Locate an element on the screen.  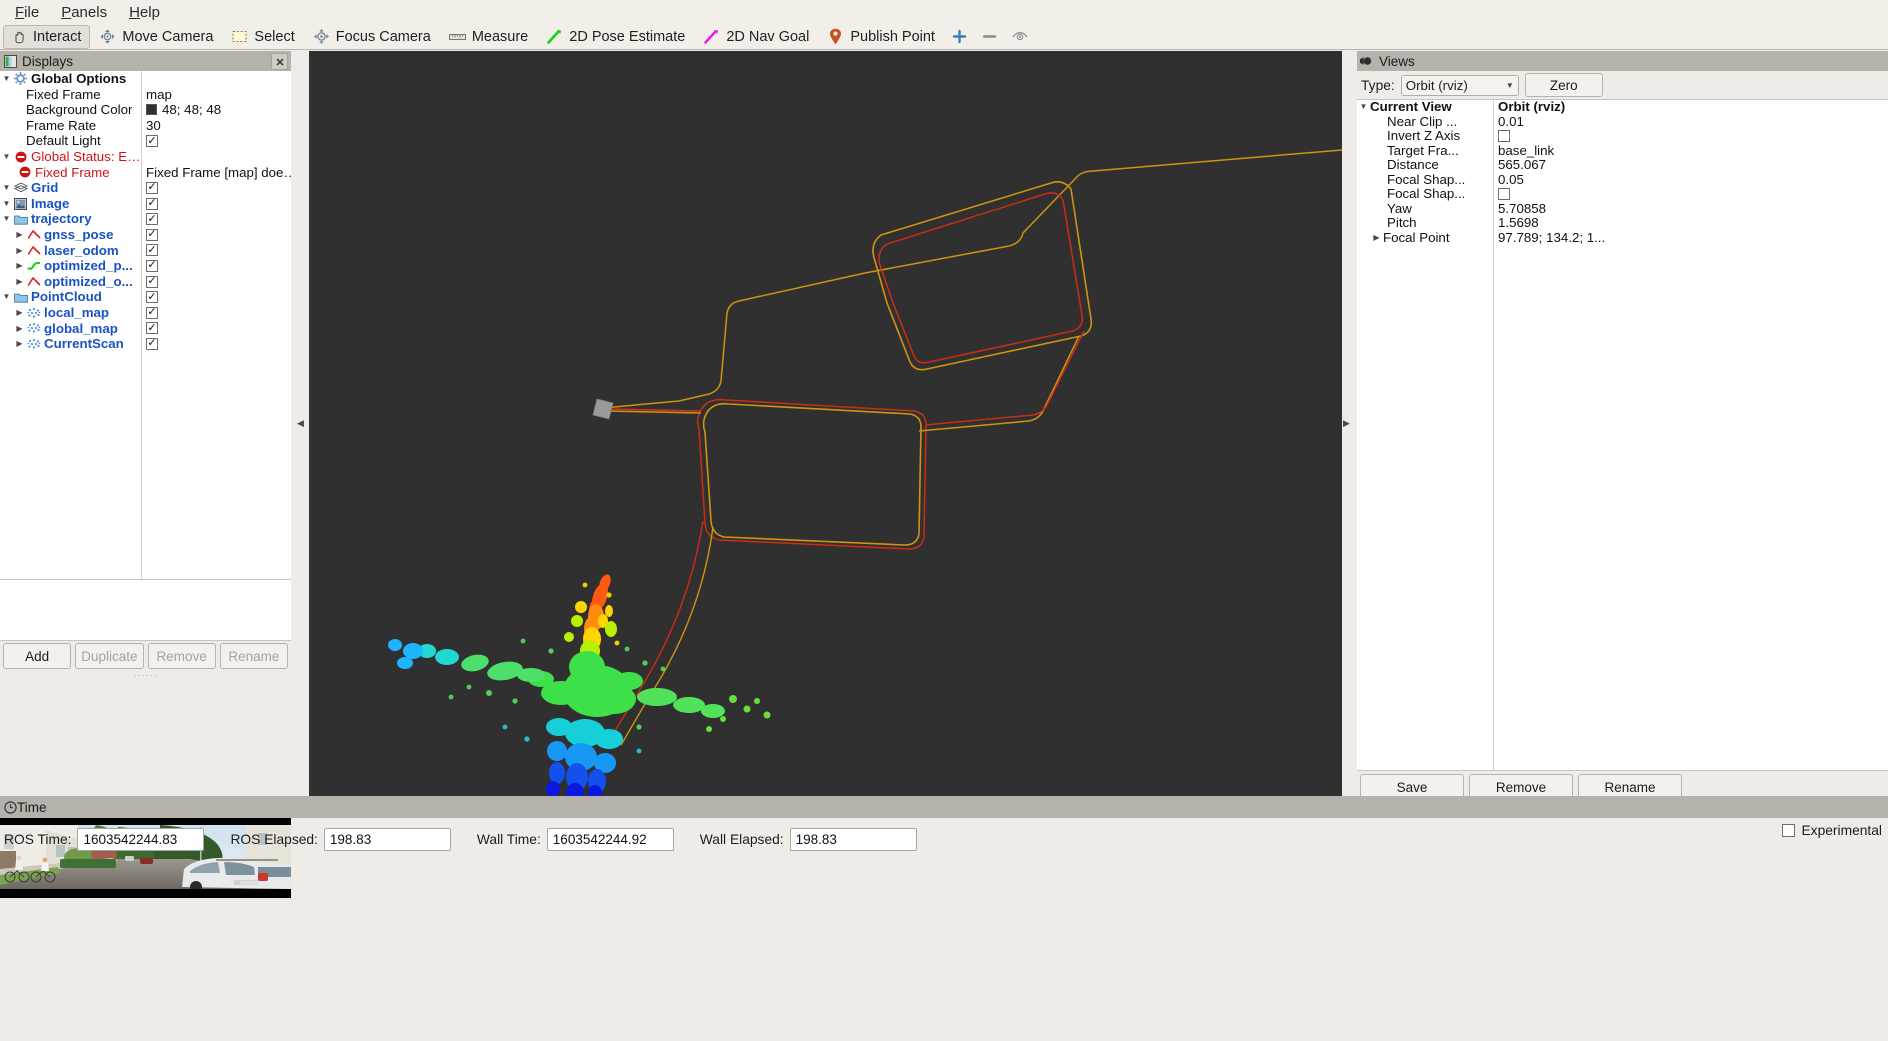
tree-row-optimized-pose: ▶ optimized_p... ✓ is located at coordinates (145, 266).